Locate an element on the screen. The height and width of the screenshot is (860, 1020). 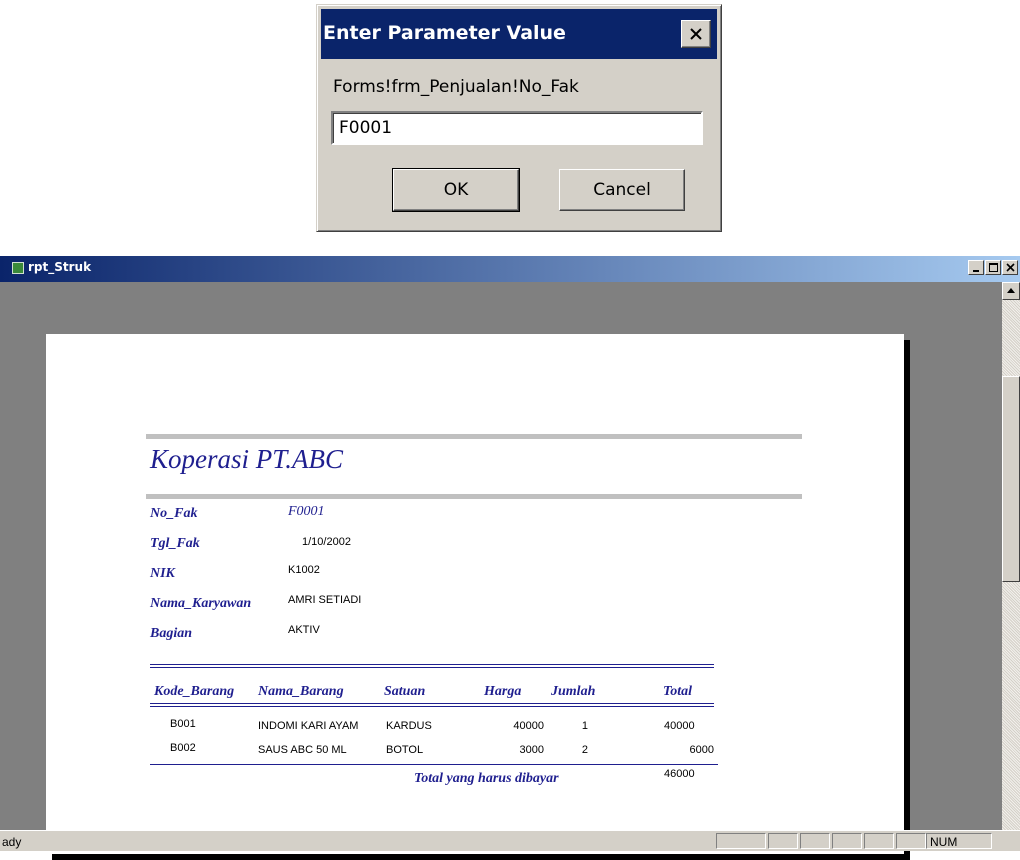
minimize-icon is located at coordinates (976, 271).